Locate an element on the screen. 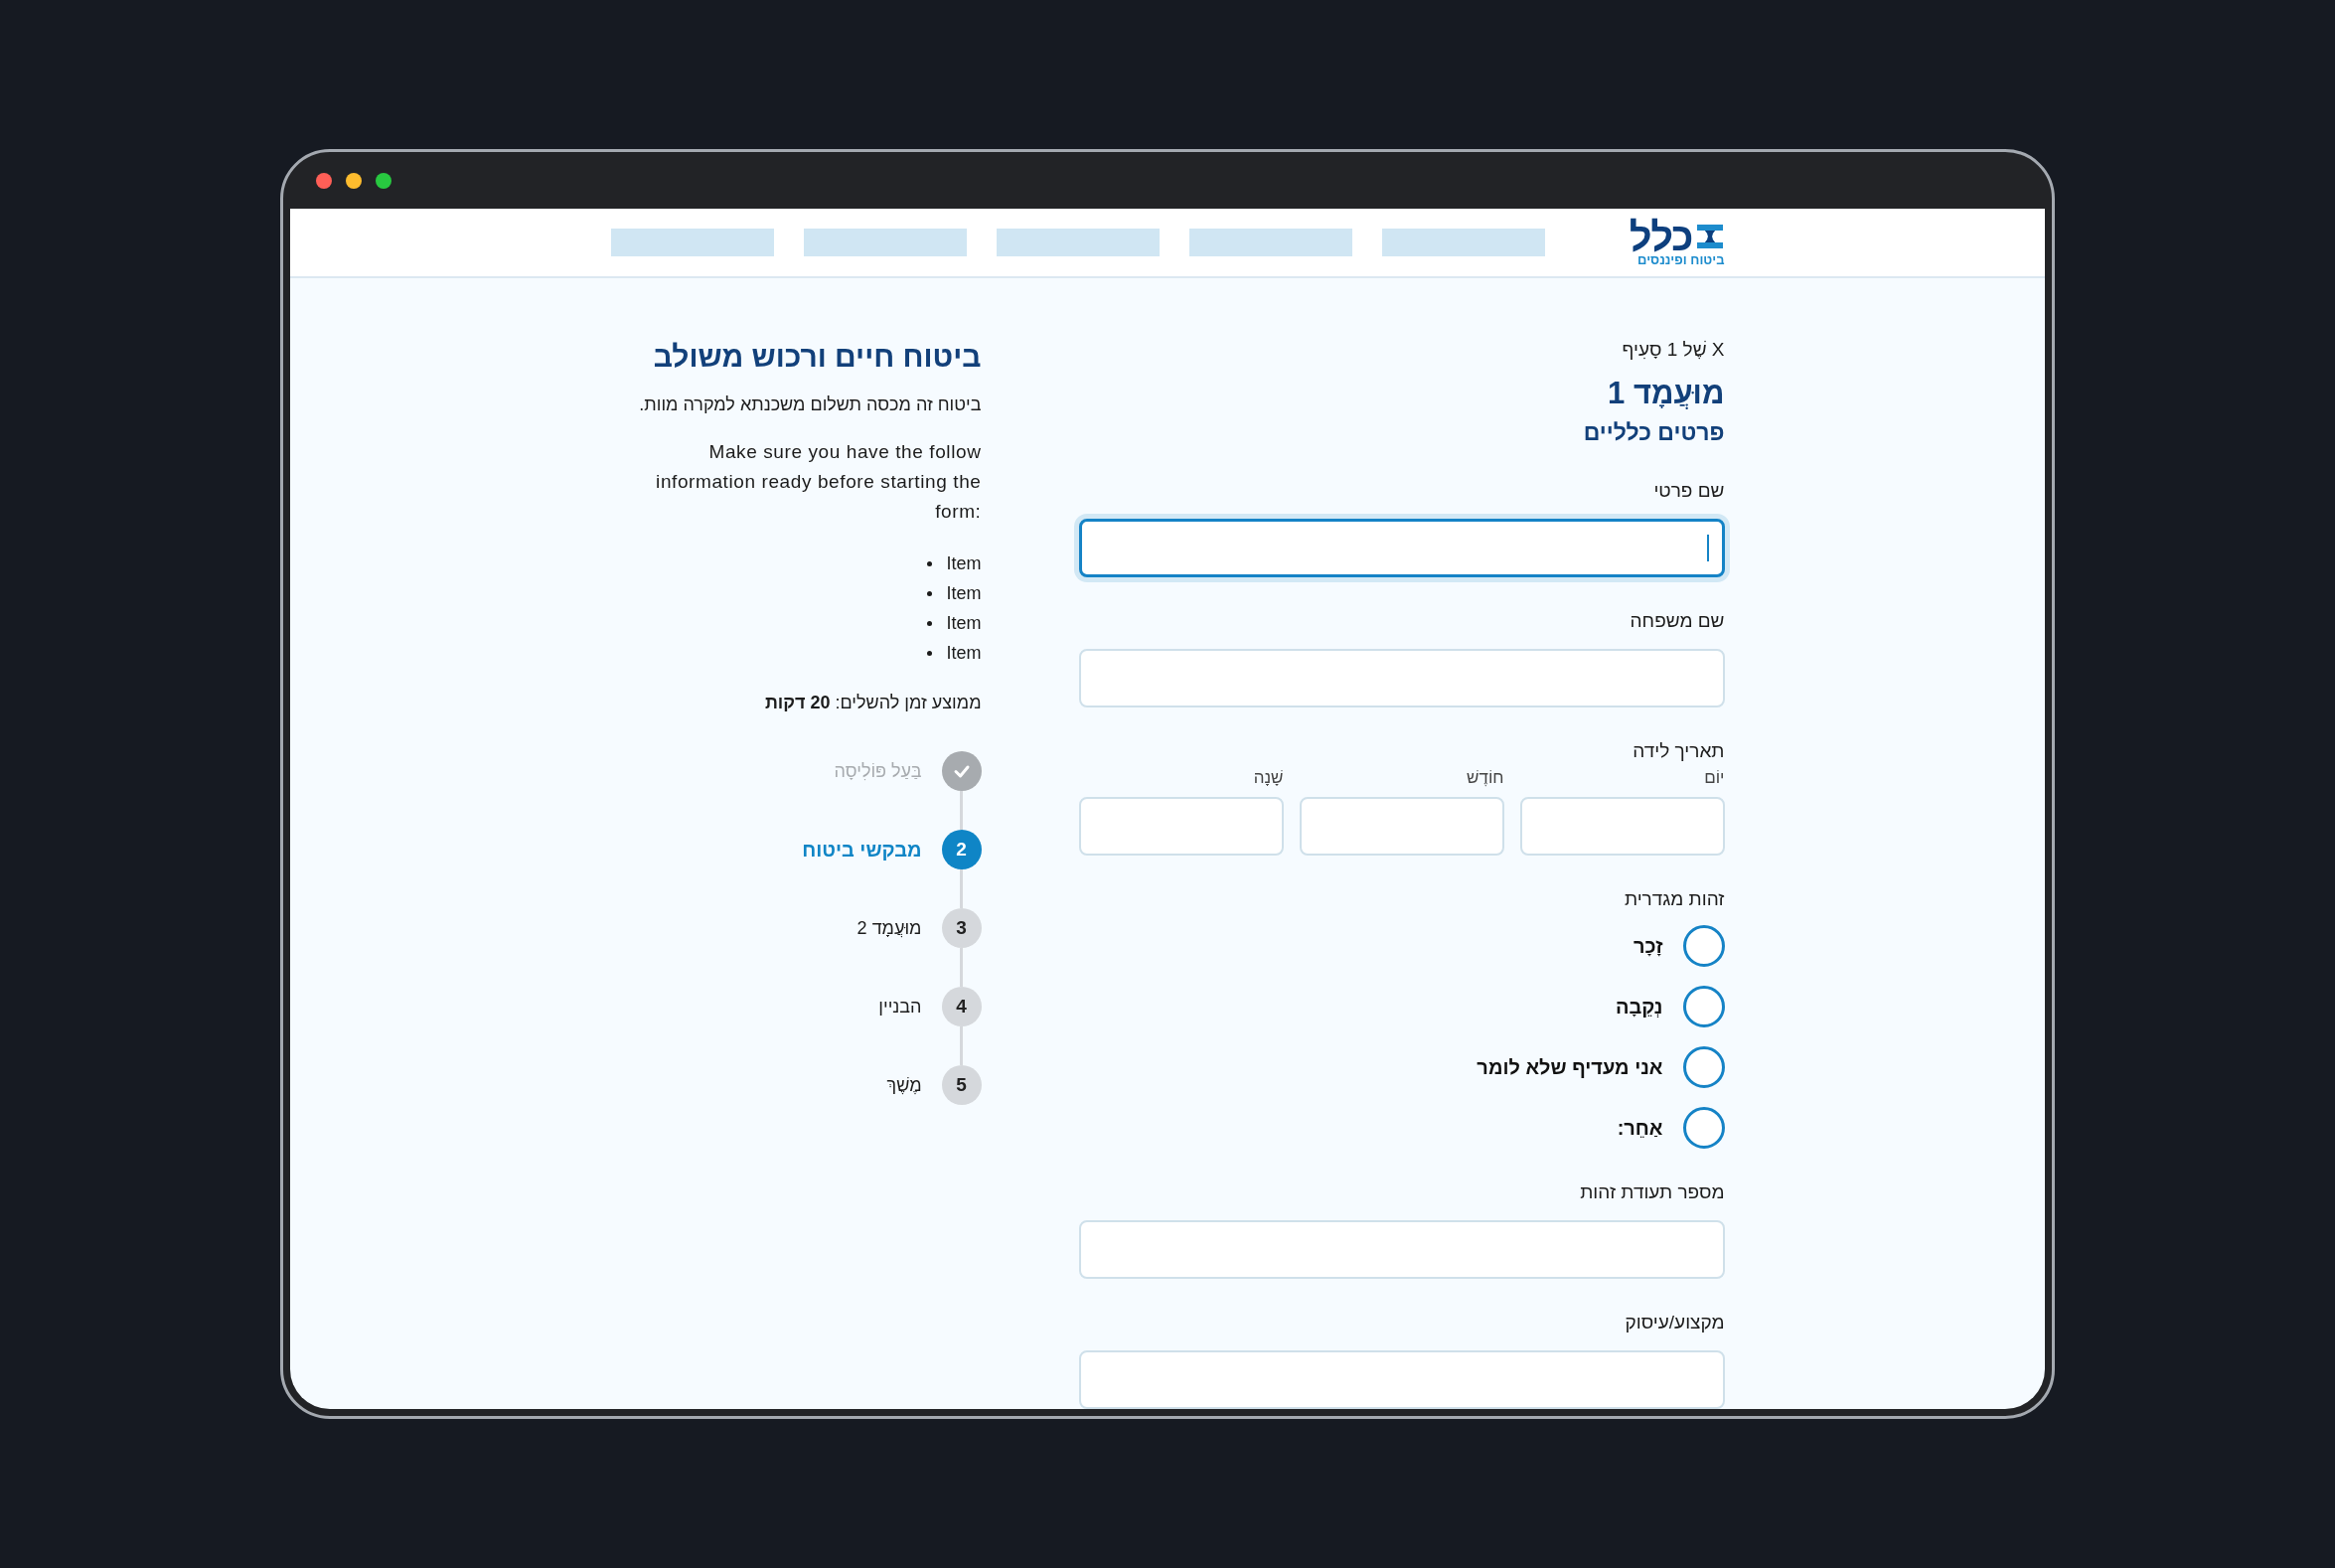 The height and width of the screenshot is (1568, 2335). radio-label: אני מעדיף שלא לומר is located at coordinates (1570, 1067).